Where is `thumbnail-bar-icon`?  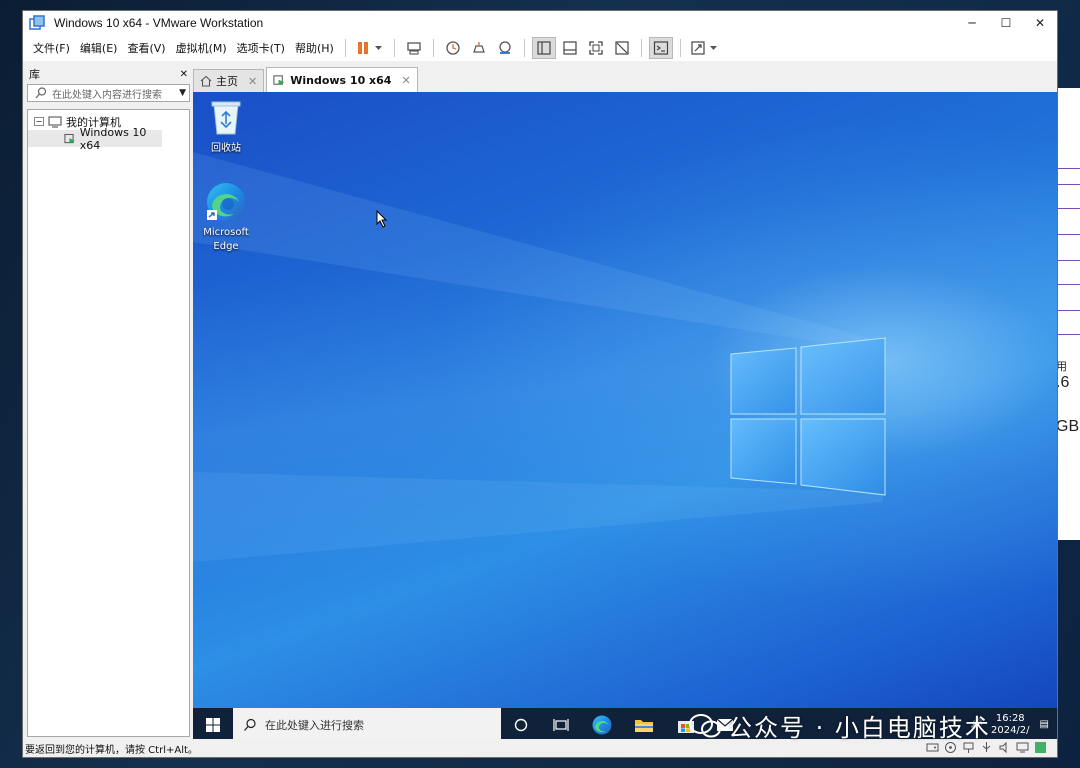
thumbnail-bar-icon is located at coordinates (570, 48).